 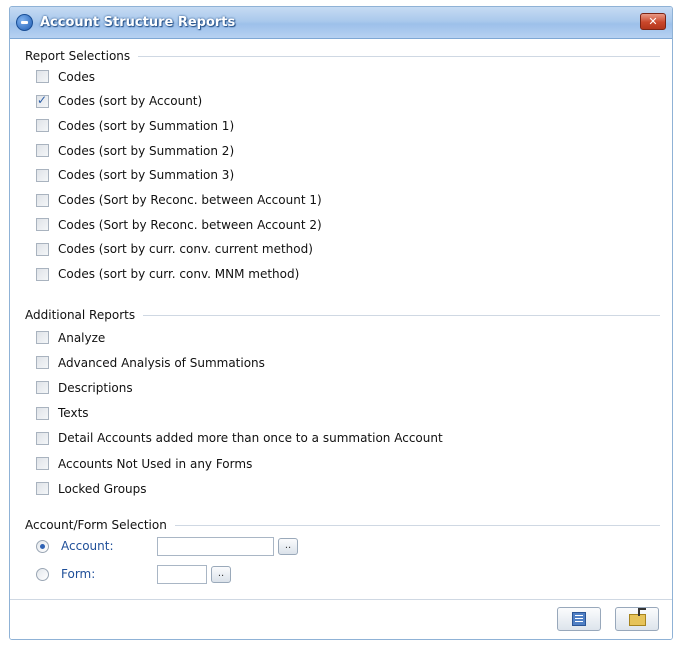 What do you see at coordinates (82, 337) in the screenshot?
I see `checkbox-label: Analyze` at bounding box center [82, 337].